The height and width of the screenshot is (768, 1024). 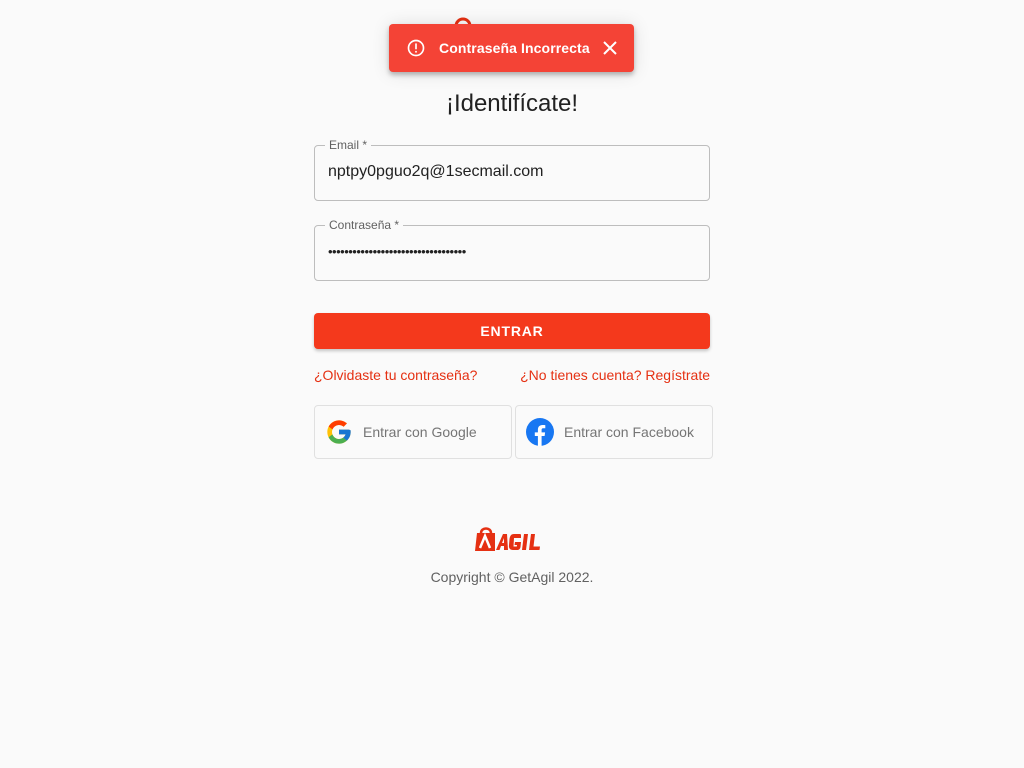 I want to click on facebook-icon, so click(x=540, y=432).